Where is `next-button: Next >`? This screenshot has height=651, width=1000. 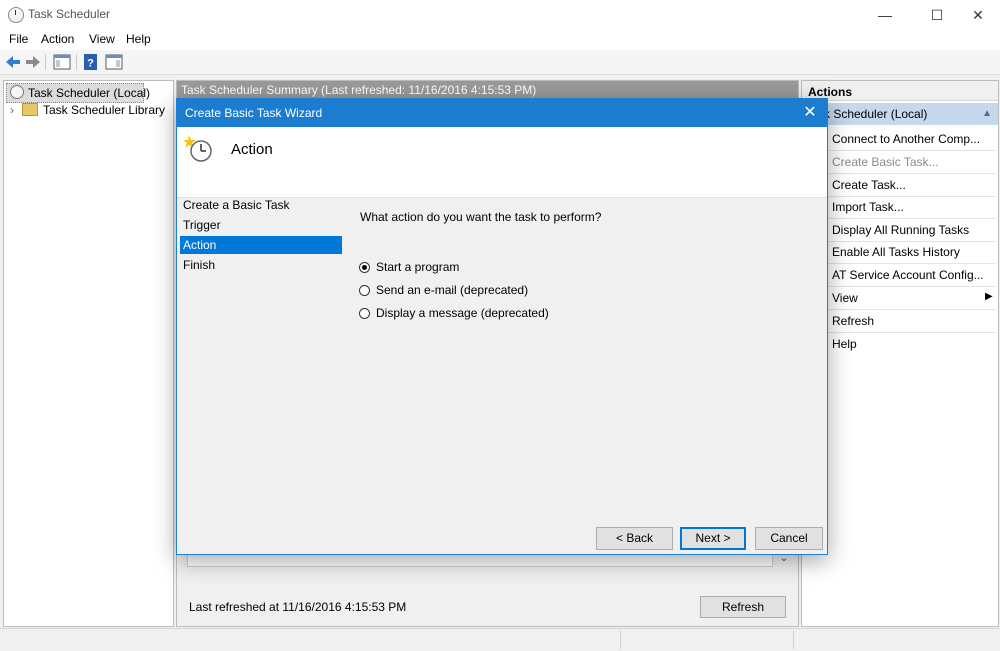
next-button: Next > is located at coordinates (713, 538).